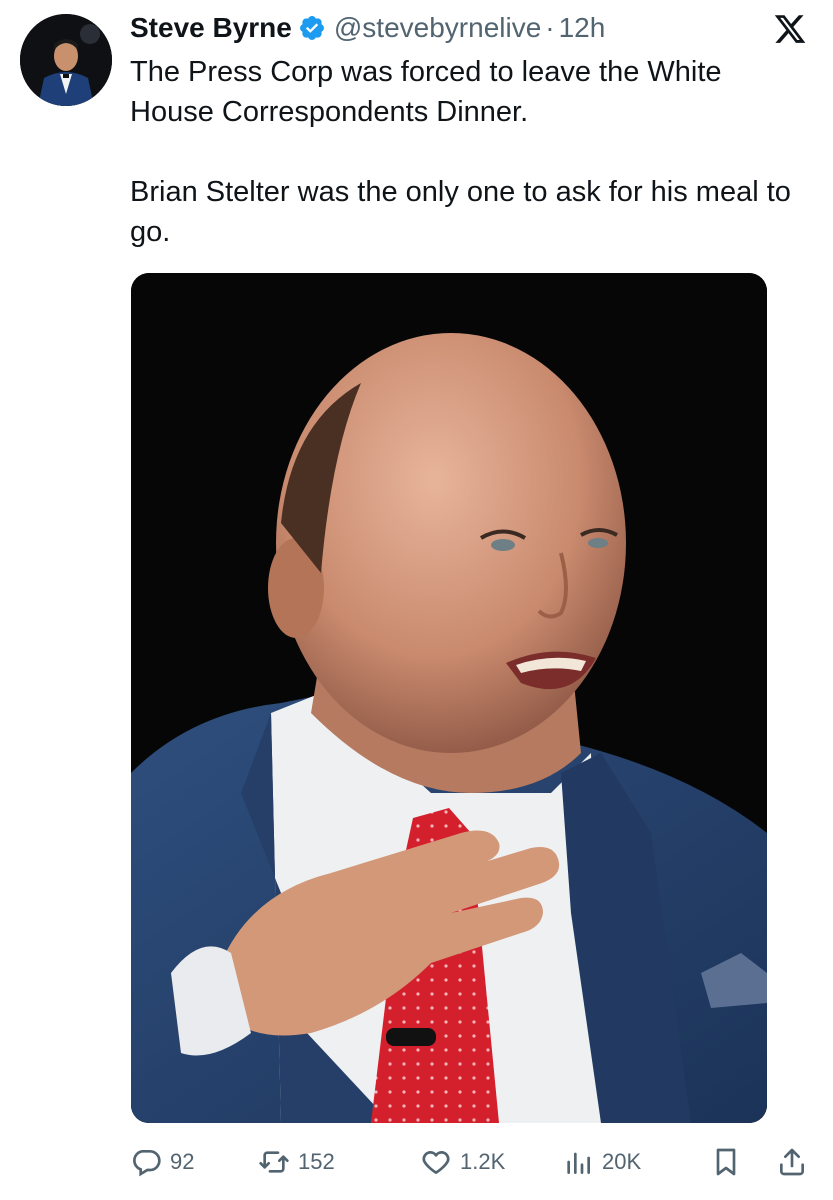 This screenshot has height=1200, width=833. I want to click on author-name: Steve Byrne, so click(211, 28).